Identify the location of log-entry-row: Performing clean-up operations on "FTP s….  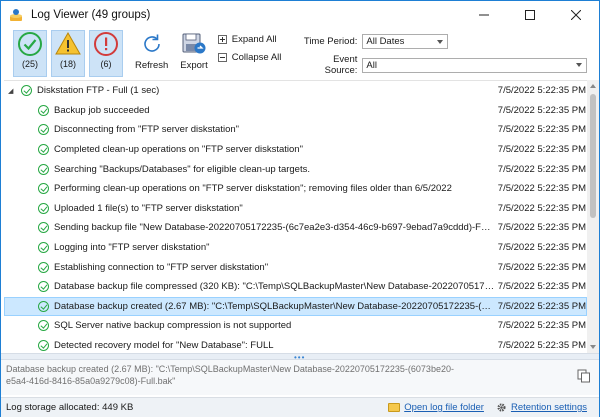
(295, 189).